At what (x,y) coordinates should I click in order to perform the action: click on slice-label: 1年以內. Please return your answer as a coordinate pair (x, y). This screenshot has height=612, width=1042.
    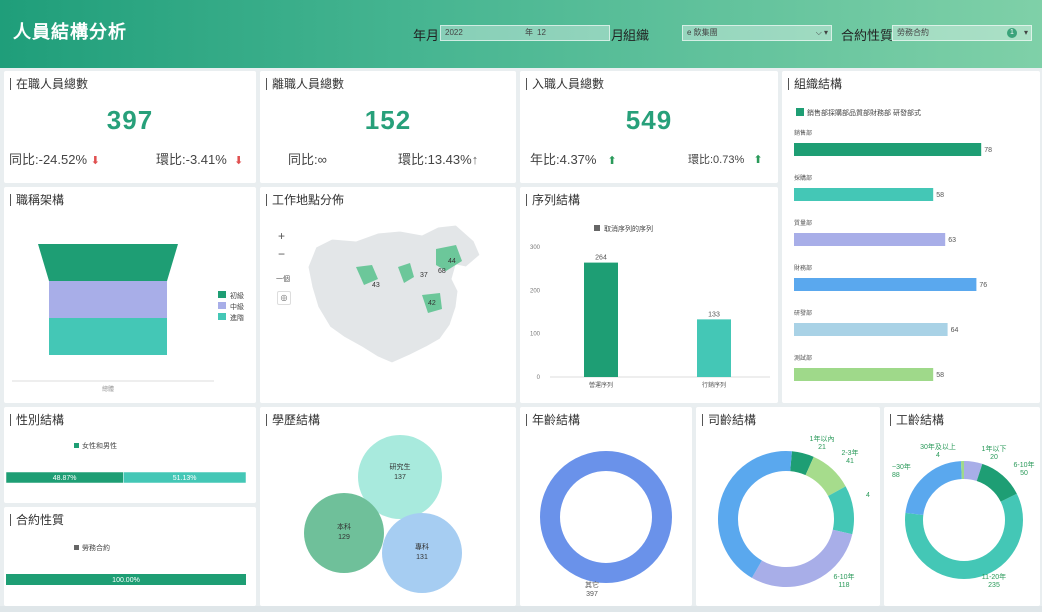
    Looking at the image, I should click on (822, 438).